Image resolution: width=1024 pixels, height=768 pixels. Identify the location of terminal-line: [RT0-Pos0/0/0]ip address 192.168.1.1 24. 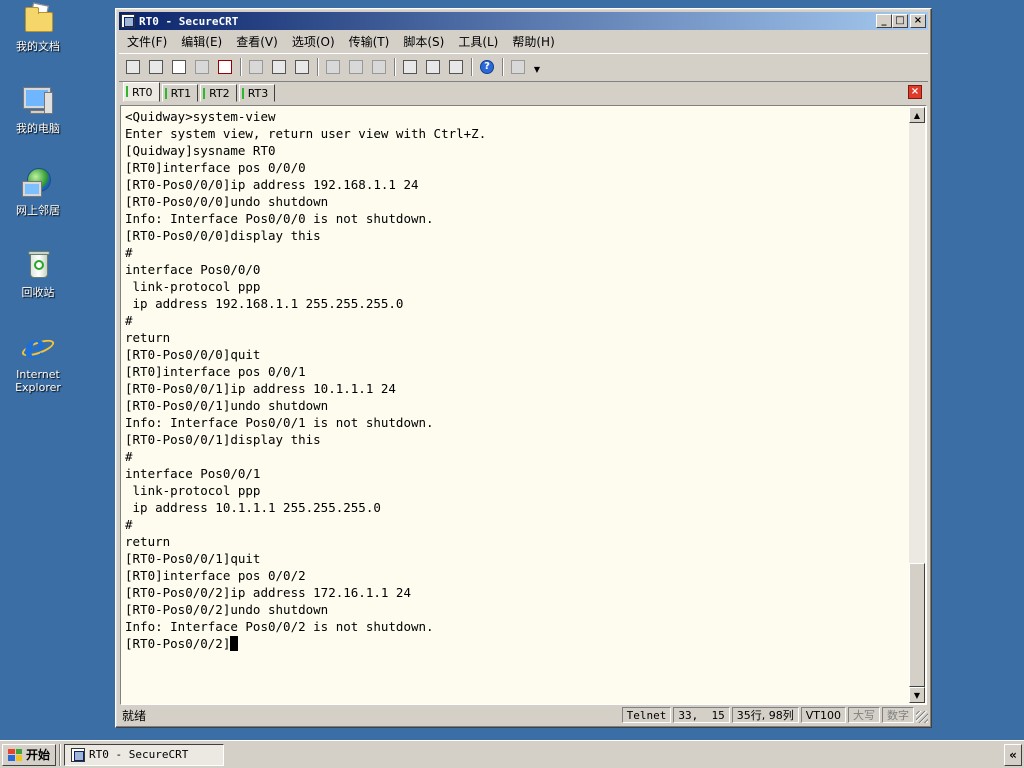
(272, 184).